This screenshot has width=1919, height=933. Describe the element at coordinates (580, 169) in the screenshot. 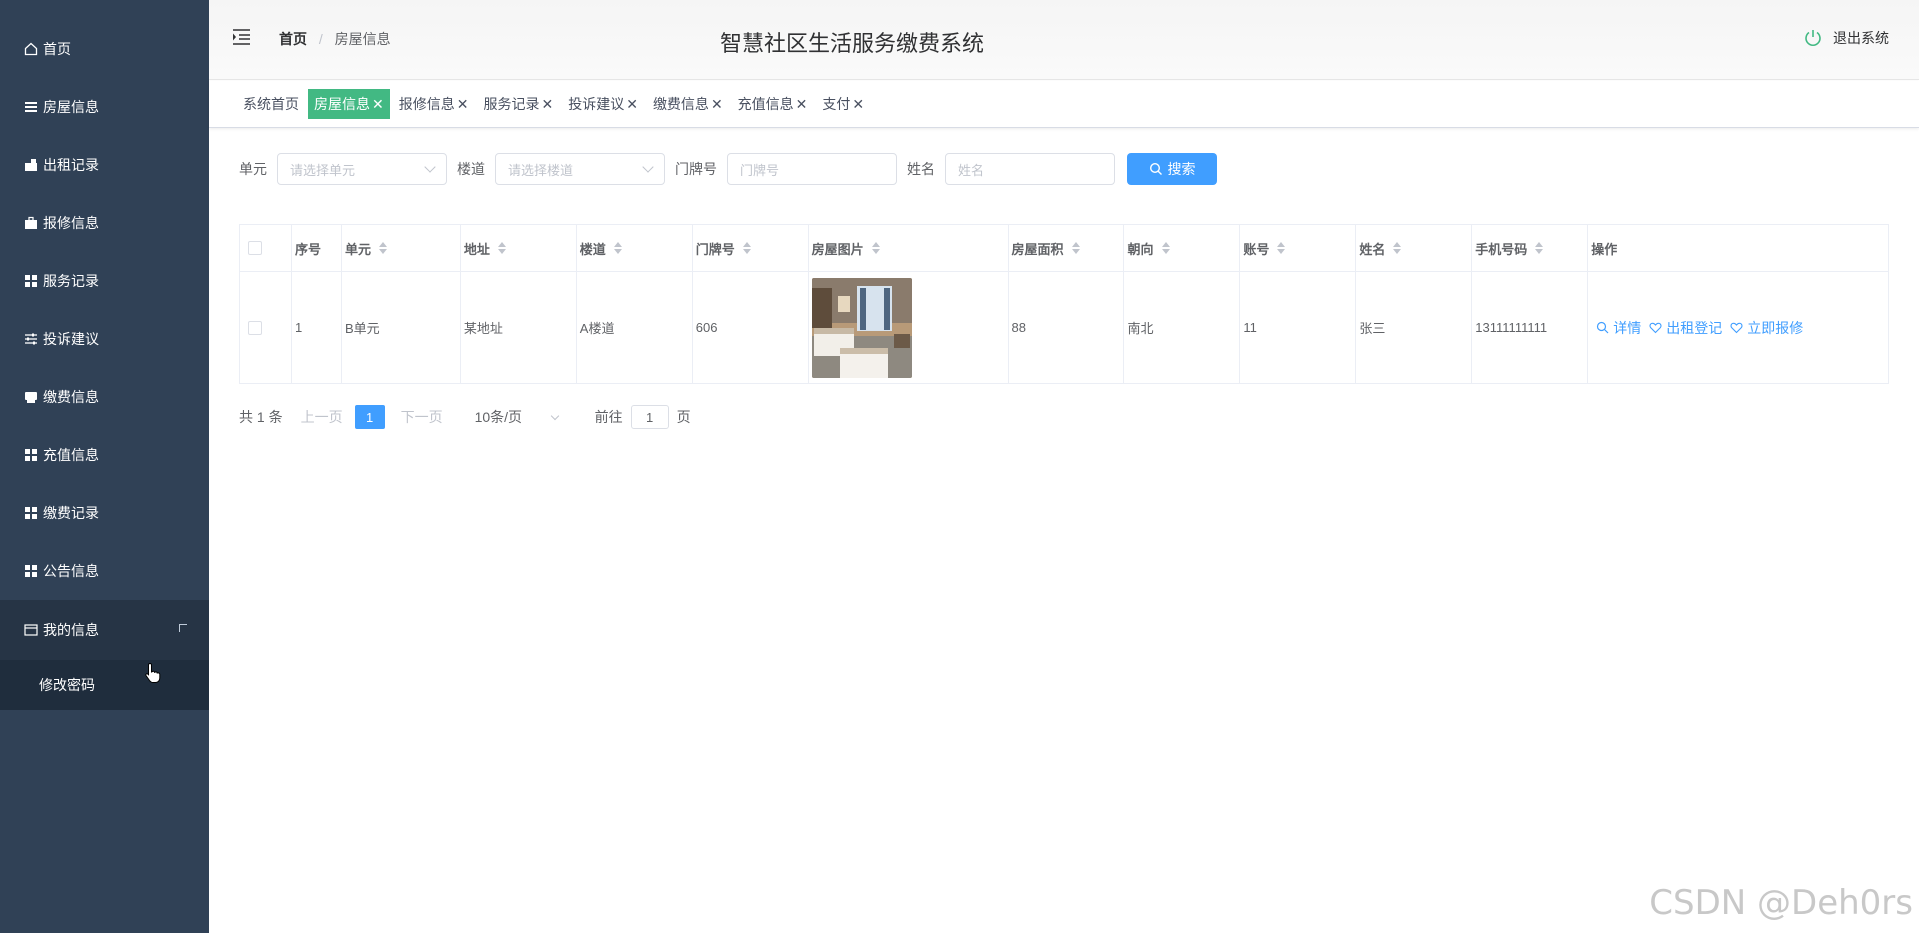

I see `building-select: 请选择楼道` at that location.